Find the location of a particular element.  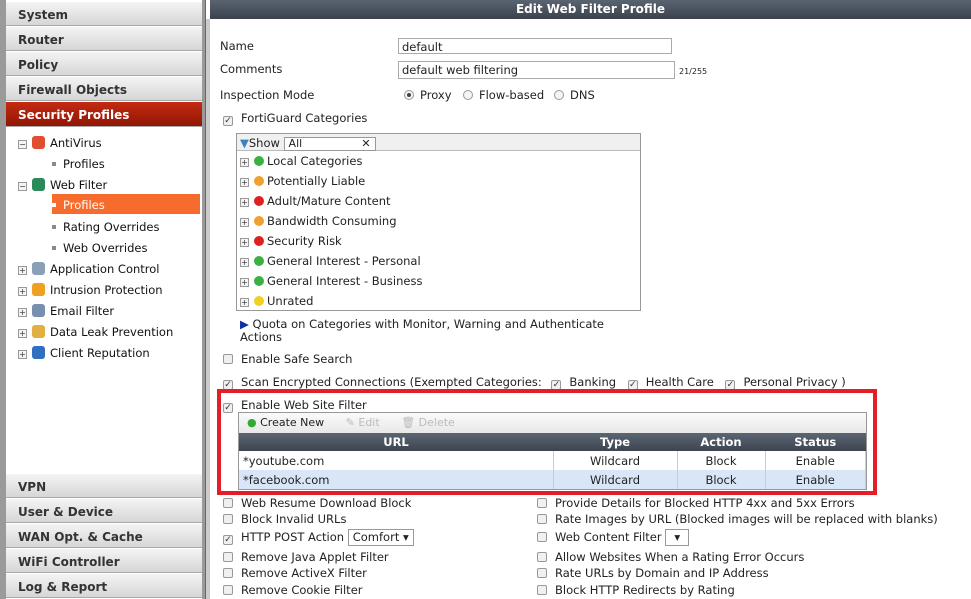

tree-intrusion-protection: + Intrusion Protection is located at coordinates (90, 290).